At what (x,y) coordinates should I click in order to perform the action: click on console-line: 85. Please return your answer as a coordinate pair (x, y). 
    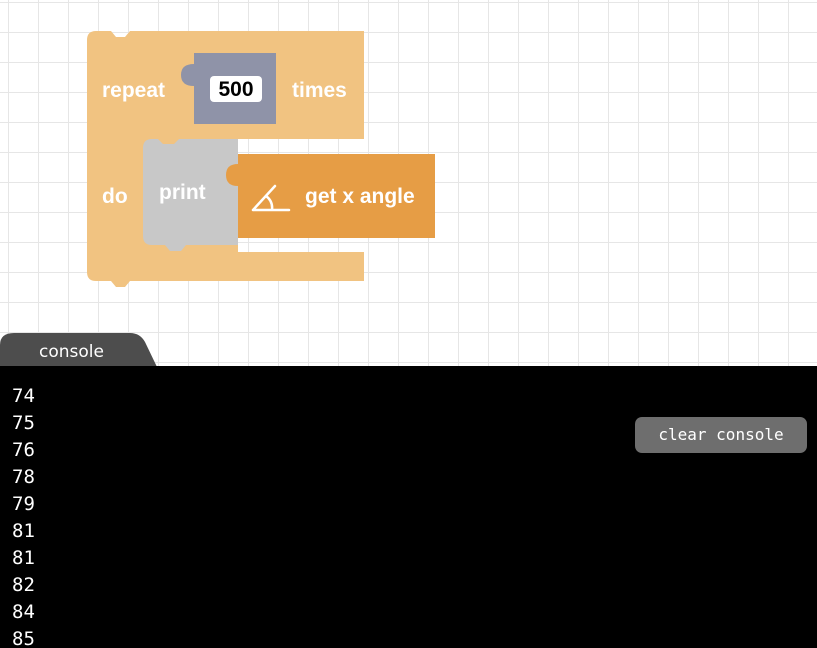
    Looking at the image, I should click on (23, 638).